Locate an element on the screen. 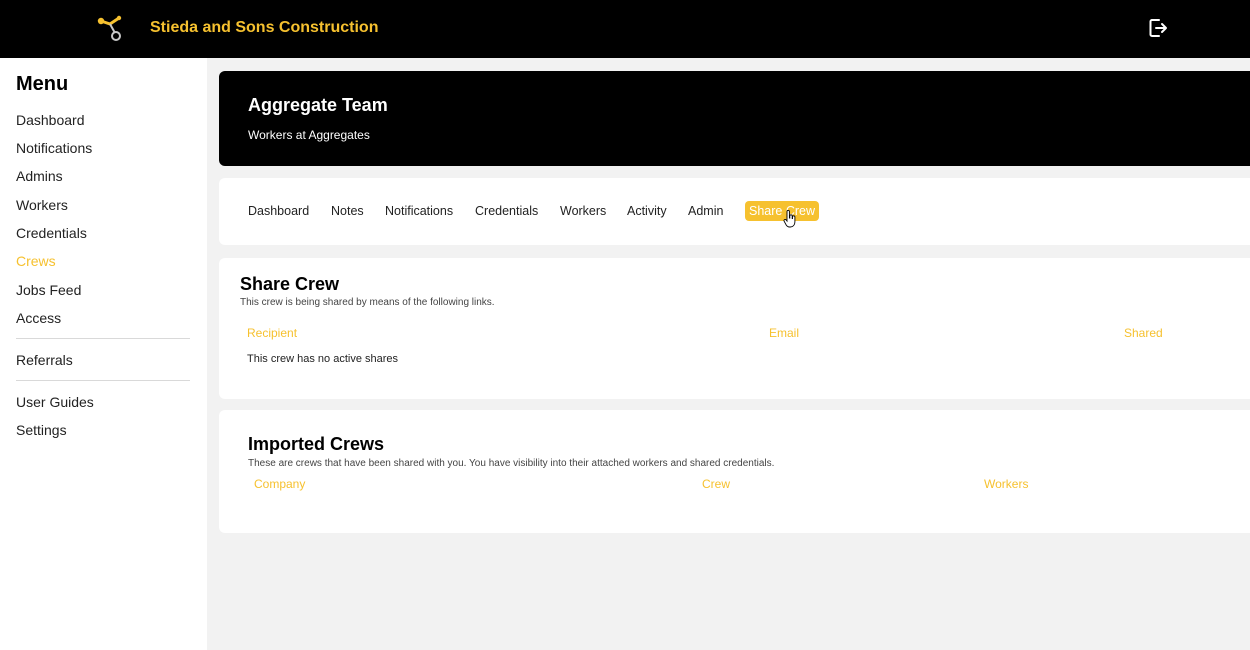  empty-shares-message: This crew has no active shares is located at coordinates (323, 359).